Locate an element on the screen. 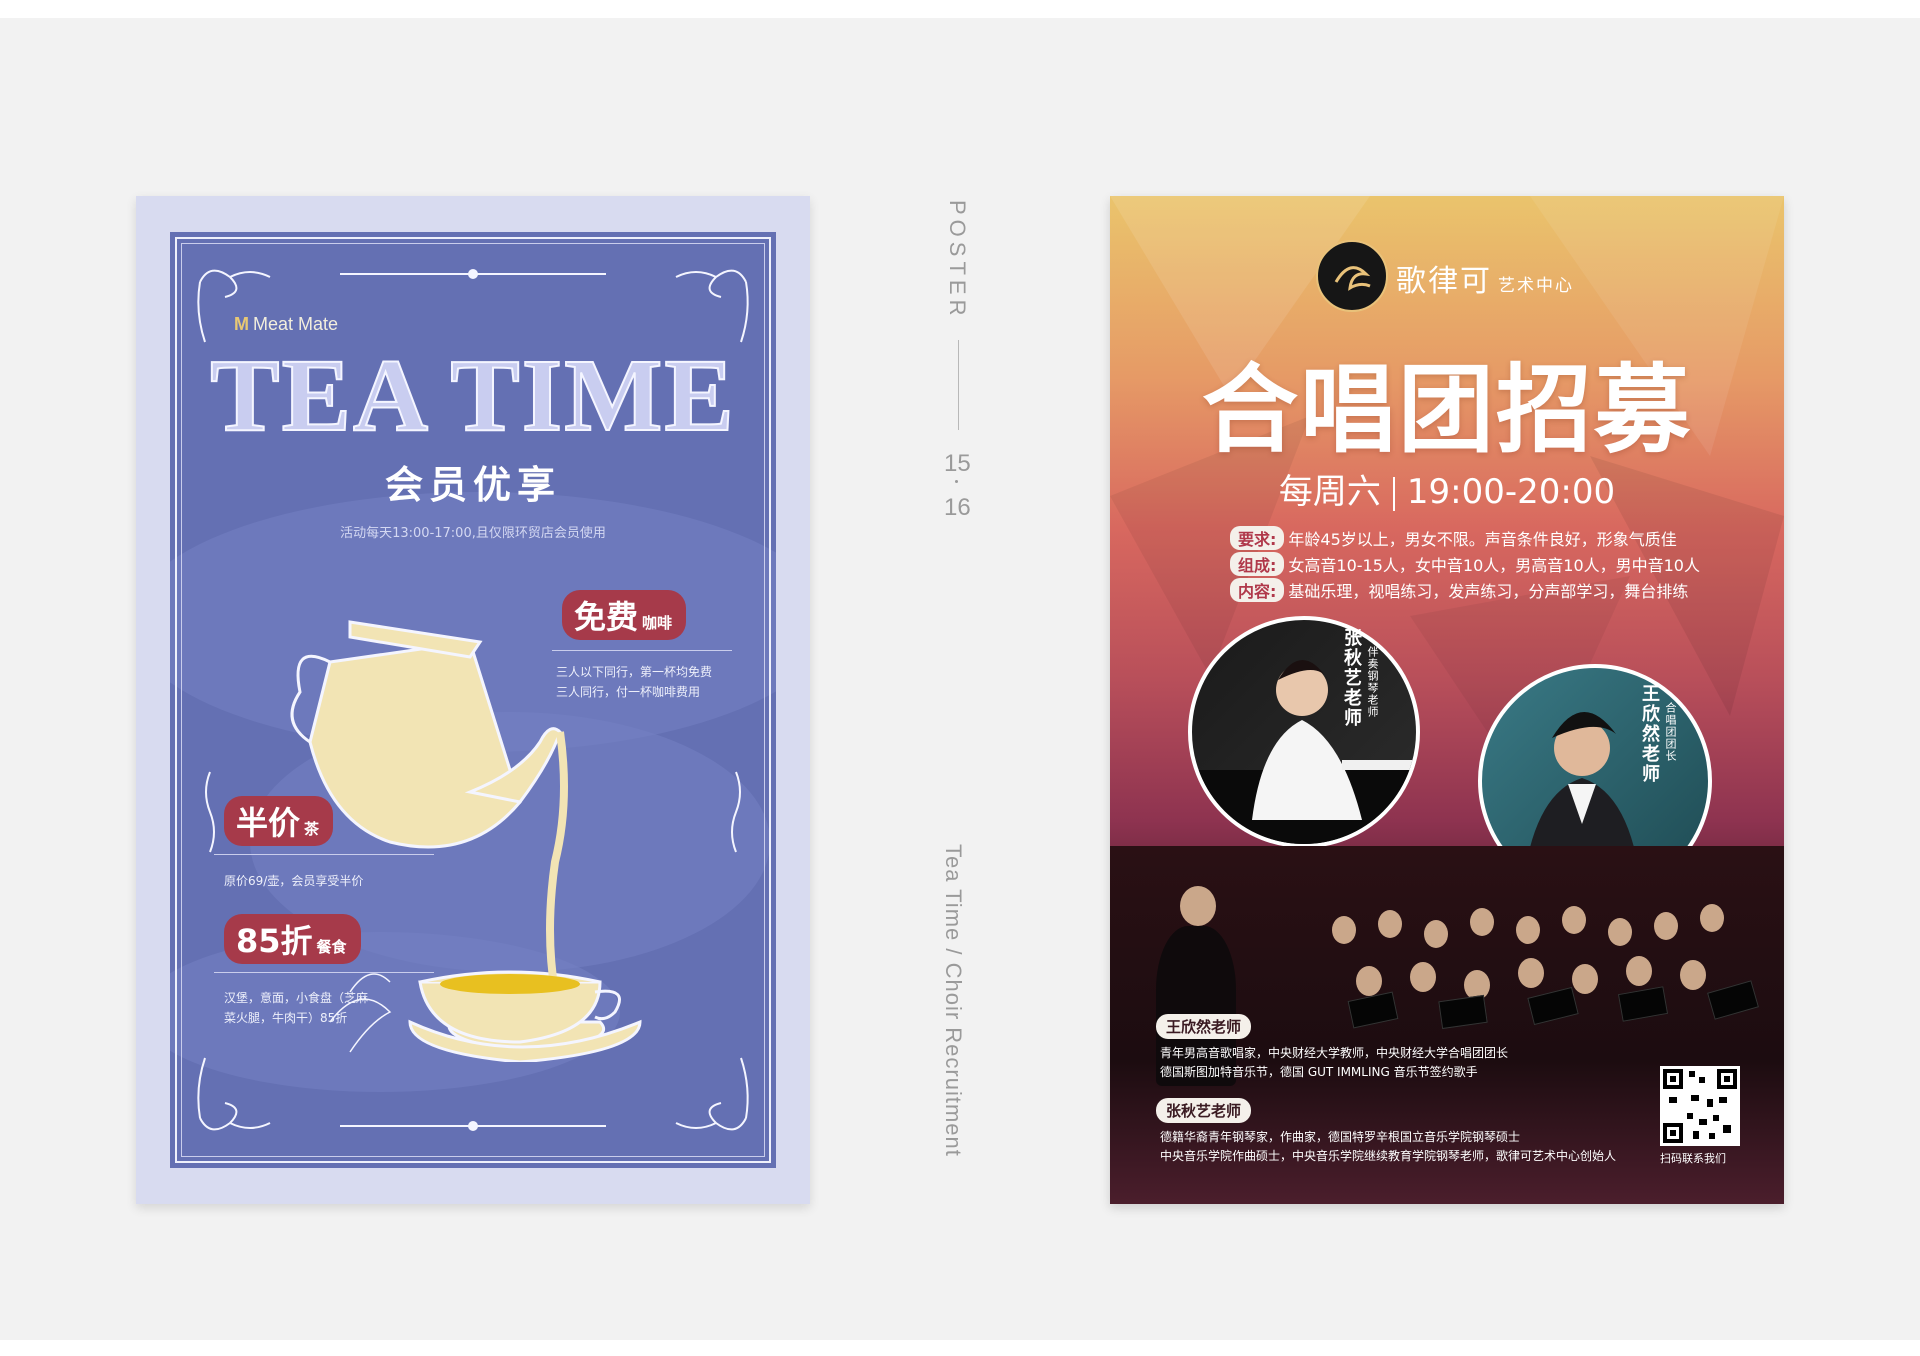 The width and height of the screenshot is (1920, 1356). free-coffee-text: 三人以下同行，第一杯均免费 三人同行，付一杯咖啡费用 is located at coordinates (634, 682).